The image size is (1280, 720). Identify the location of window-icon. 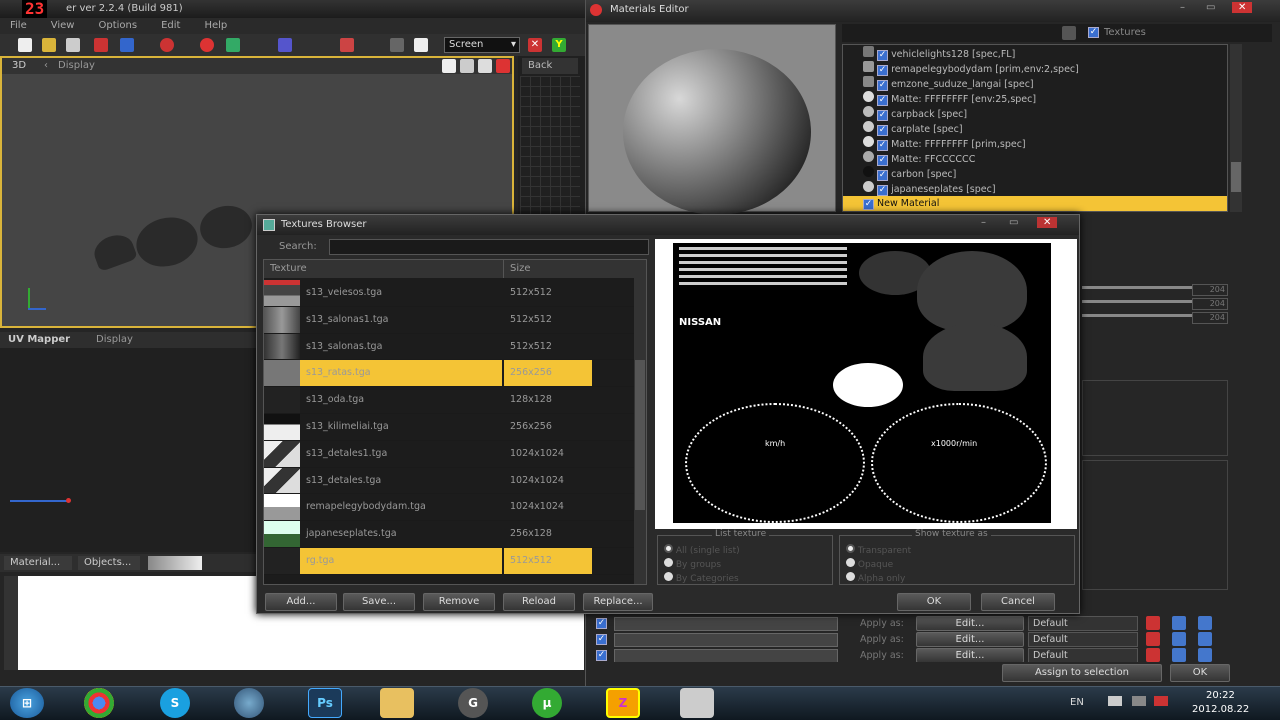
(1179, 623).